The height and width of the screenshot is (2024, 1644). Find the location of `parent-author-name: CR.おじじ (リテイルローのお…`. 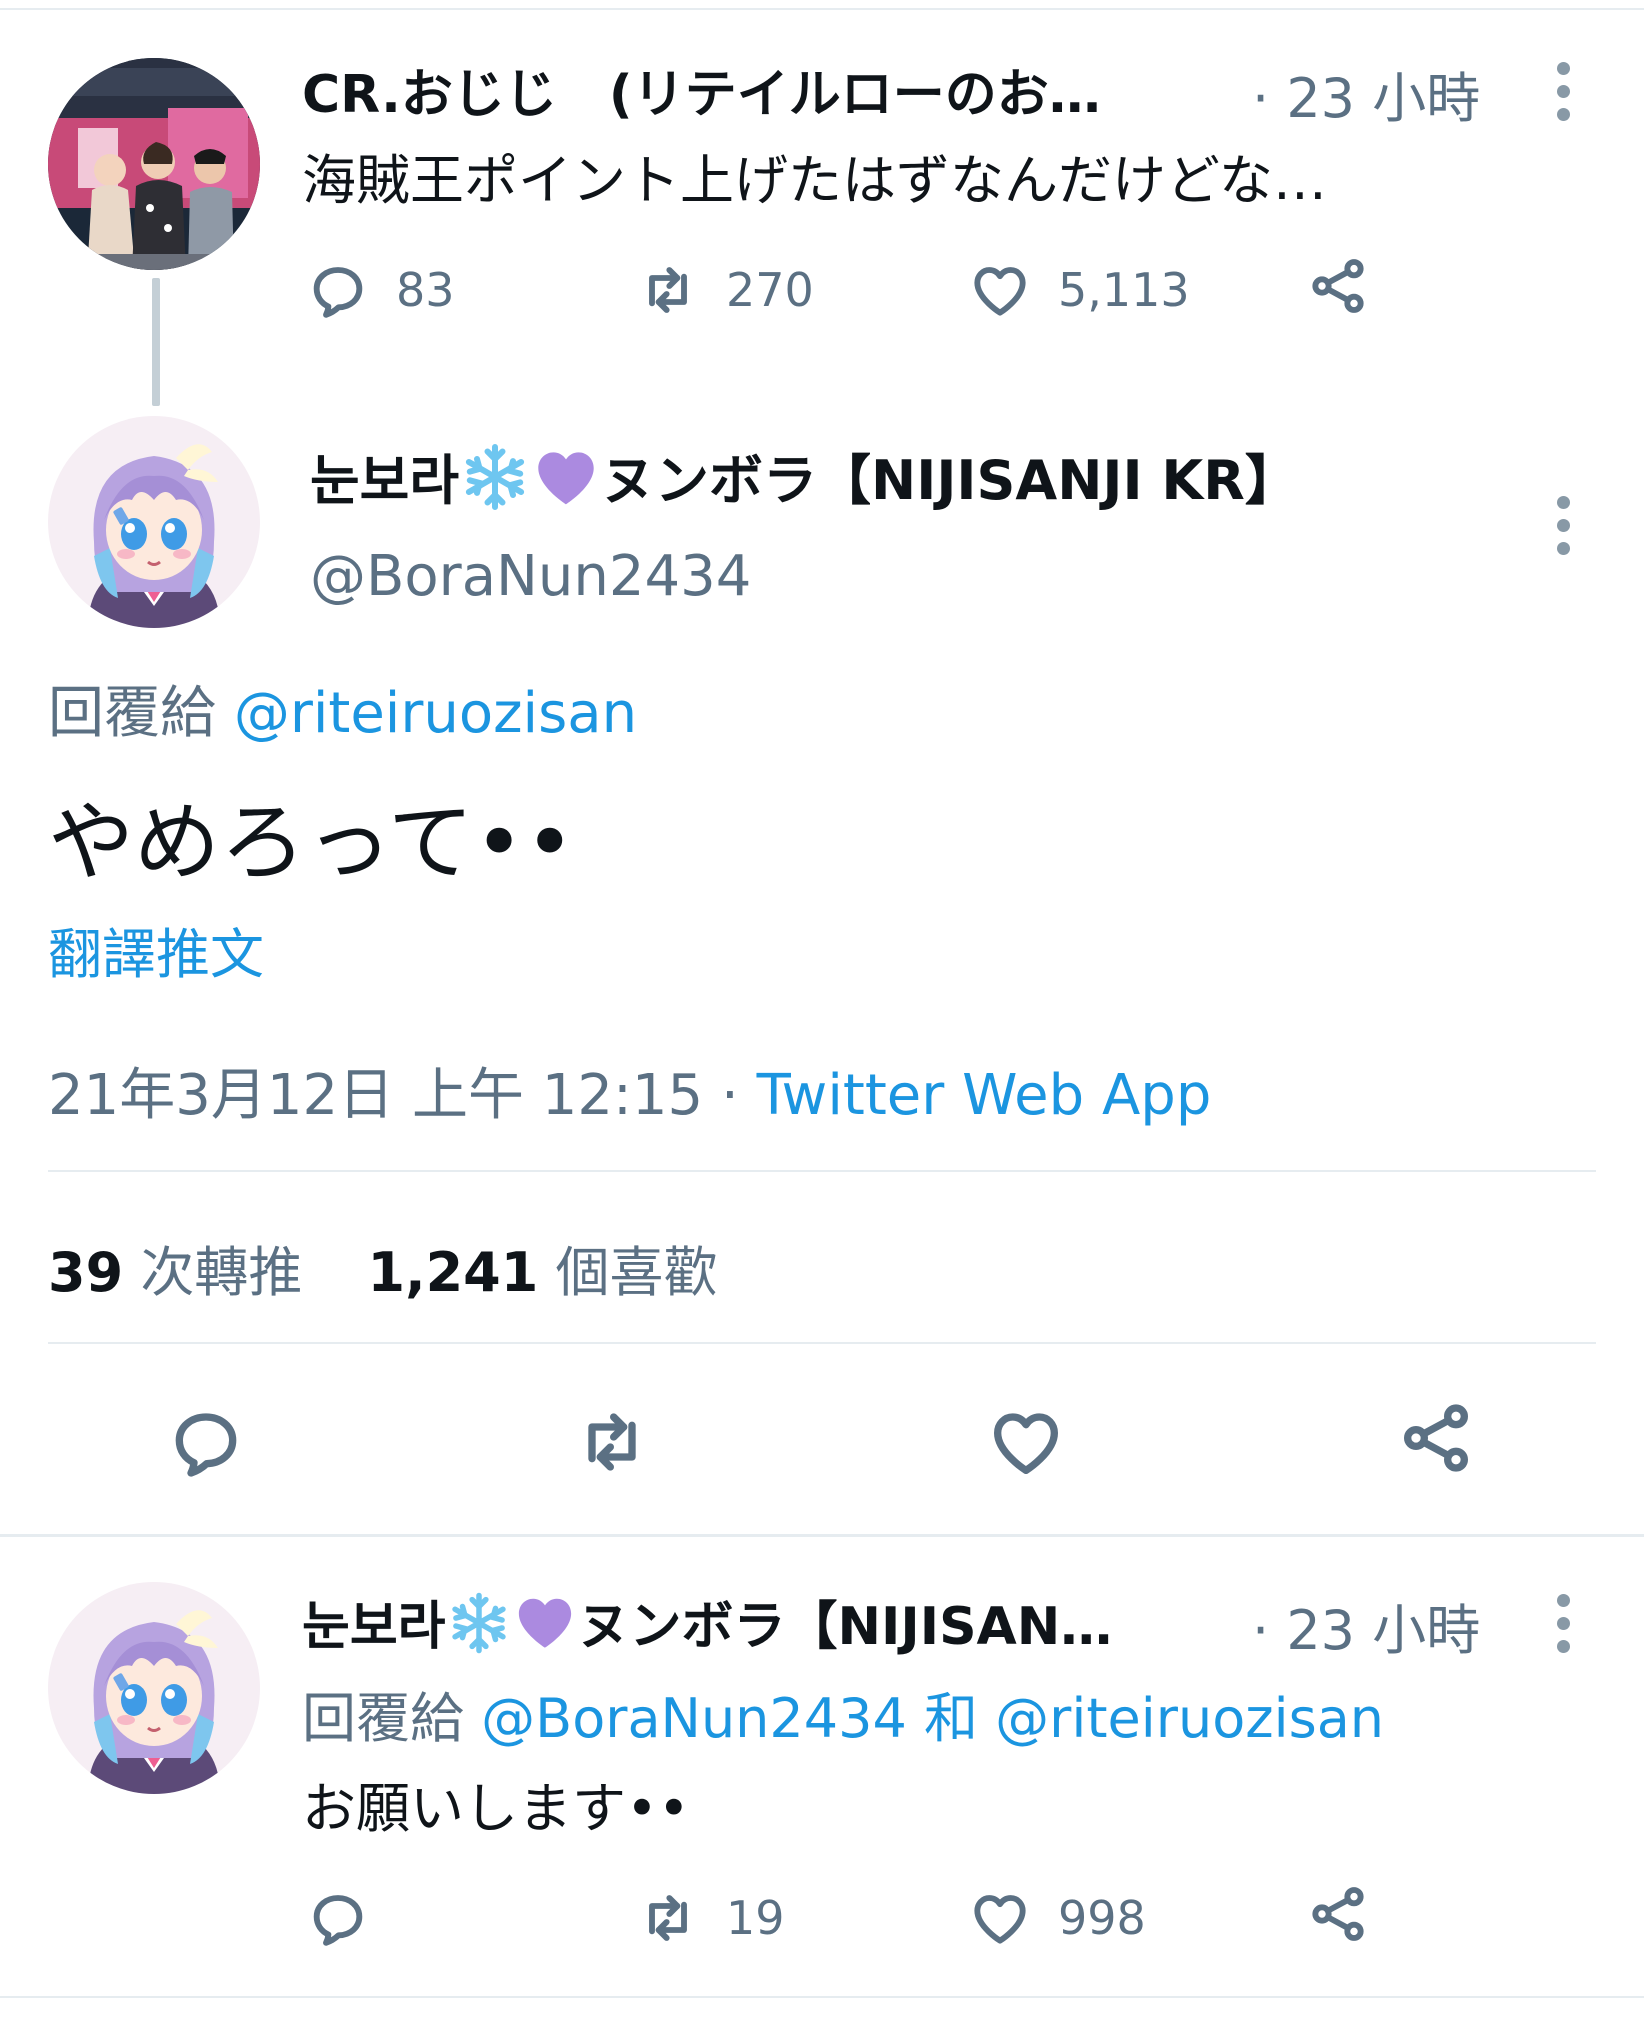

parent-author-name: CR.おじじ (リテイルローのお… is located at coordinates (701, 89).